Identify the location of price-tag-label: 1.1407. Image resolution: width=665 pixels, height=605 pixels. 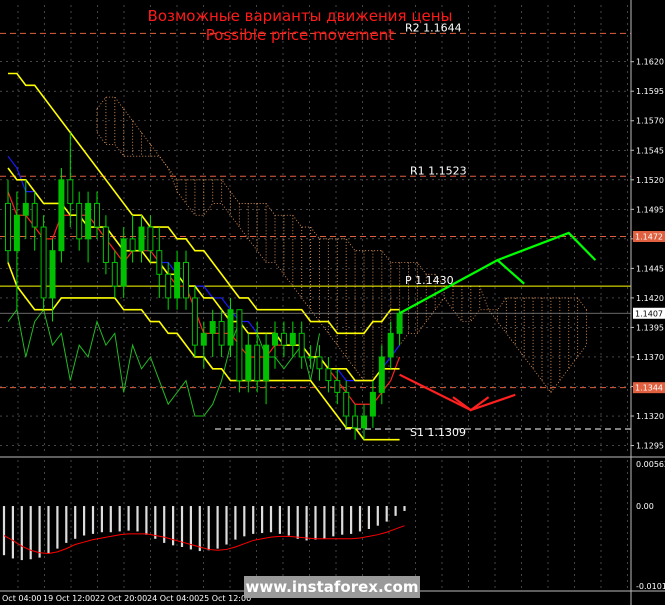
(649, 313).